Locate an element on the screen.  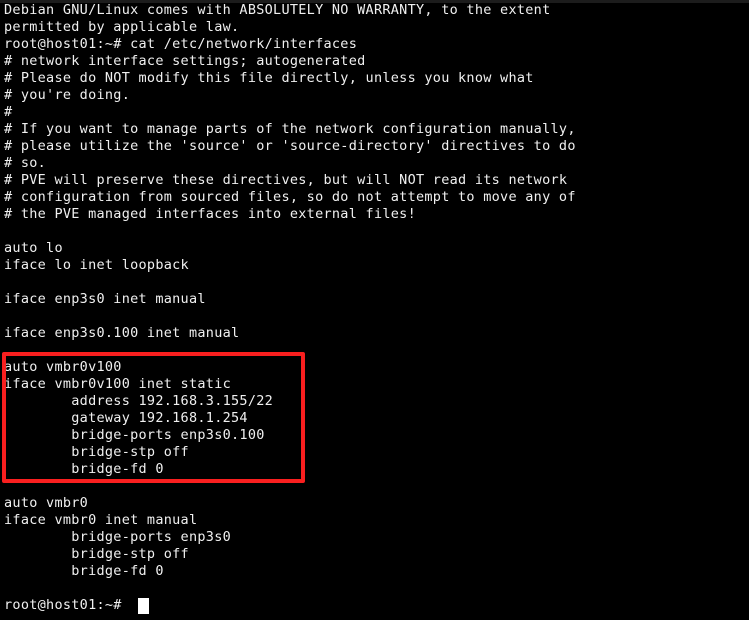
terminal-line: iface enp3s0 inet manual is located at coordinates (105, 299).